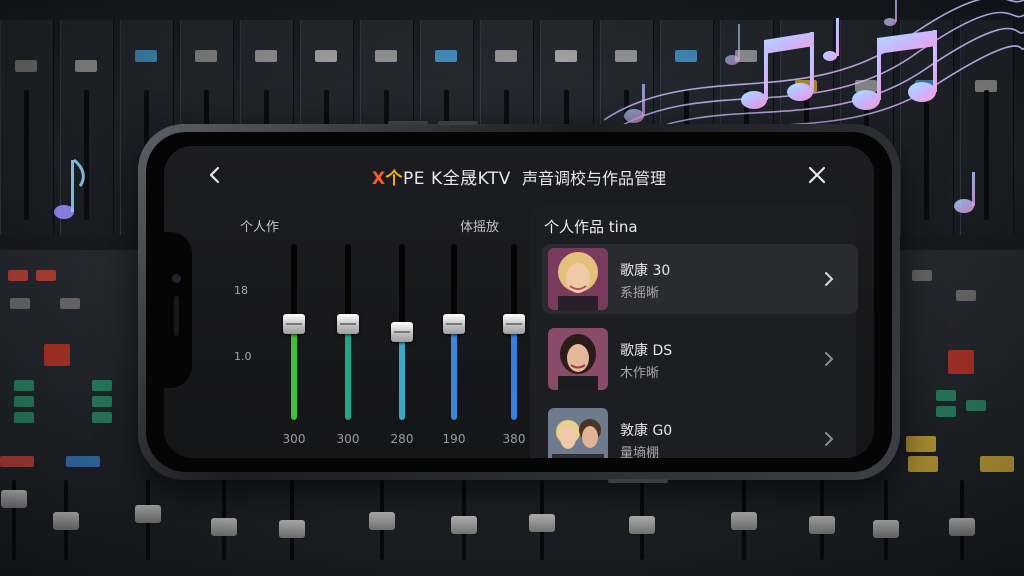 The width and height of the screenshot is (1024, 576). I want to click on scale-label-mid: 1.0, so click(243, 356).